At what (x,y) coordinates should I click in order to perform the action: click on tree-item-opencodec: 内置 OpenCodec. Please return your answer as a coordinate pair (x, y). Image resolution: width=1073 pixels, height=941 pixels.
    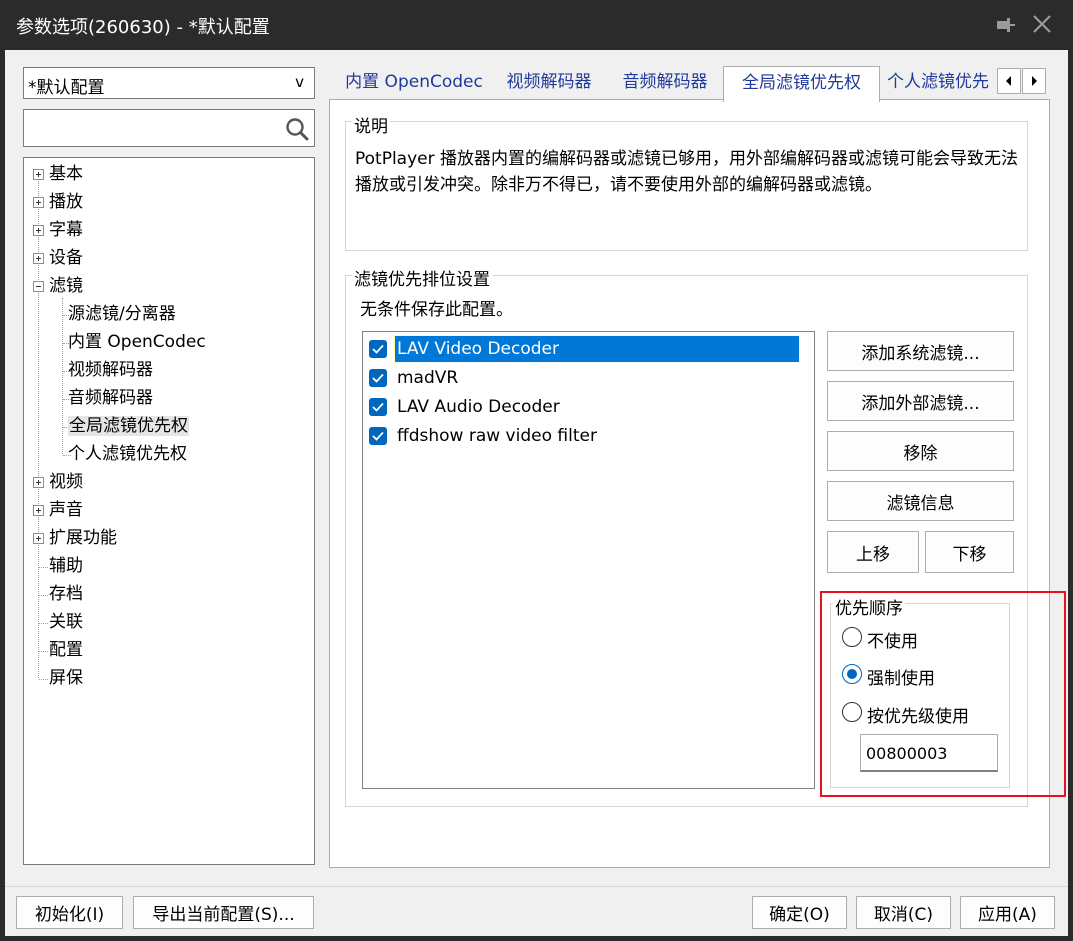
    Looking at the image, I should click on (137, 342).